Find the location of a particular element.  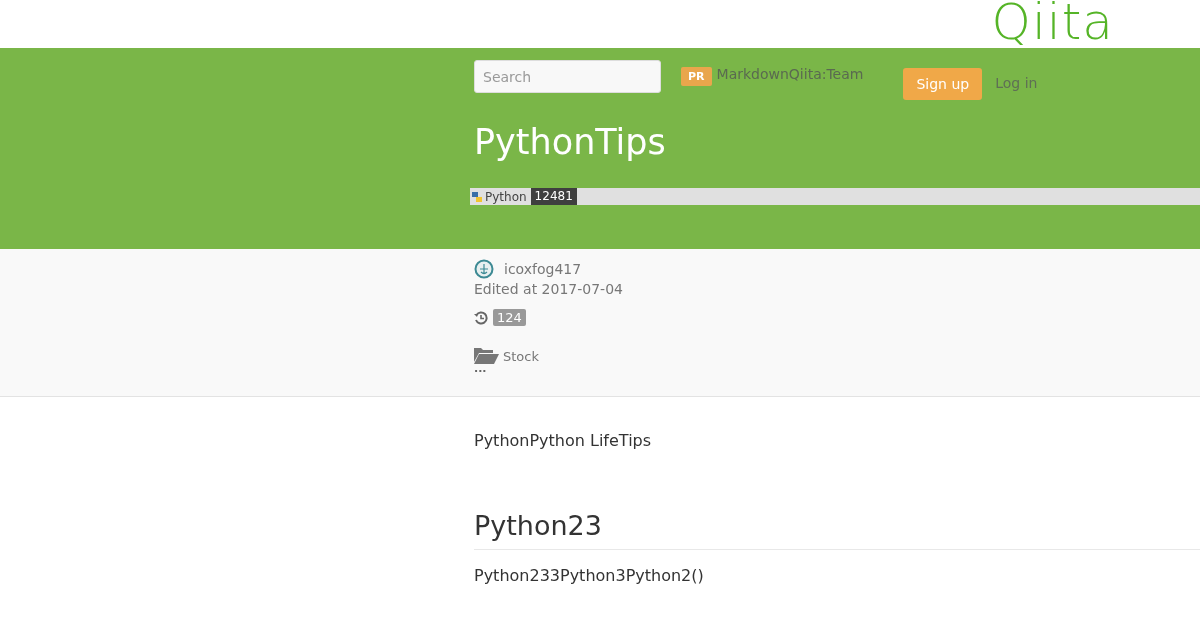

history-icon is located at coordinates (481, 317).